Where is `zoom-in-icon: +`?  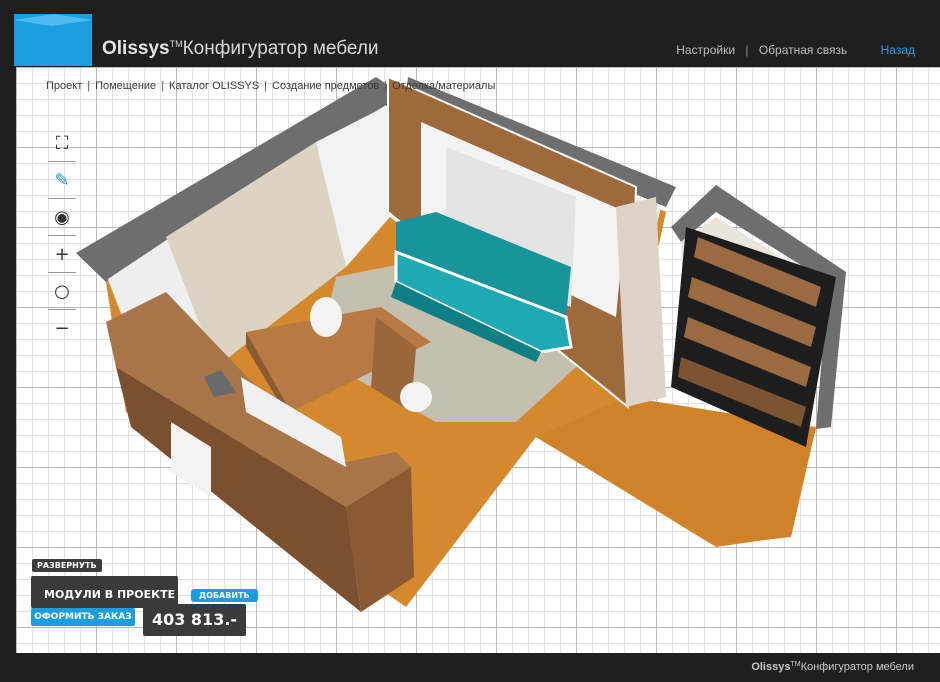
zoom-in-icon: + is located at coordinates (62, 254).